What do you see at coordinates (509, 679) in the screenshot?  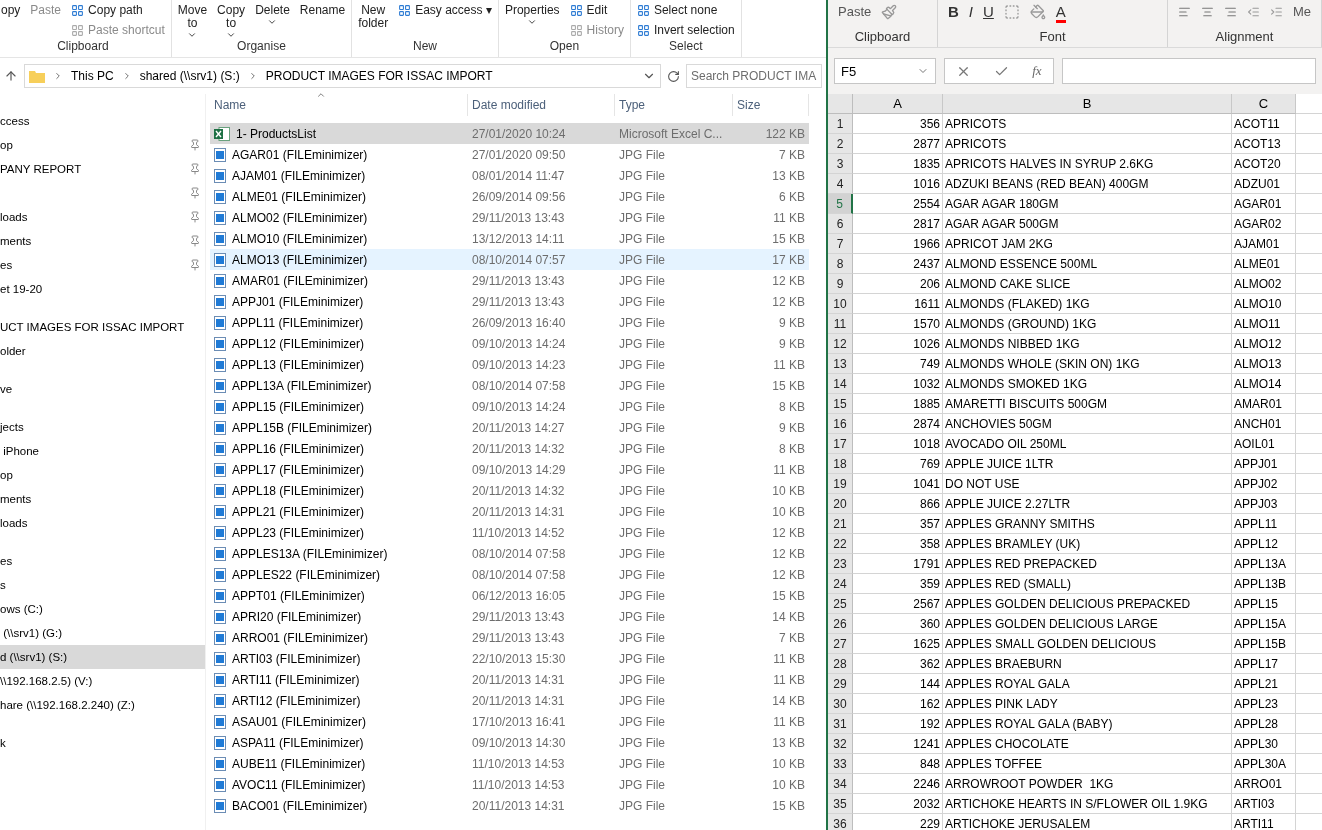 I see `file-row: ARTI11 (FILEminimizer) 20/11/2013 14:31 JPG File 11 KB` at bounding box center [509, 679].